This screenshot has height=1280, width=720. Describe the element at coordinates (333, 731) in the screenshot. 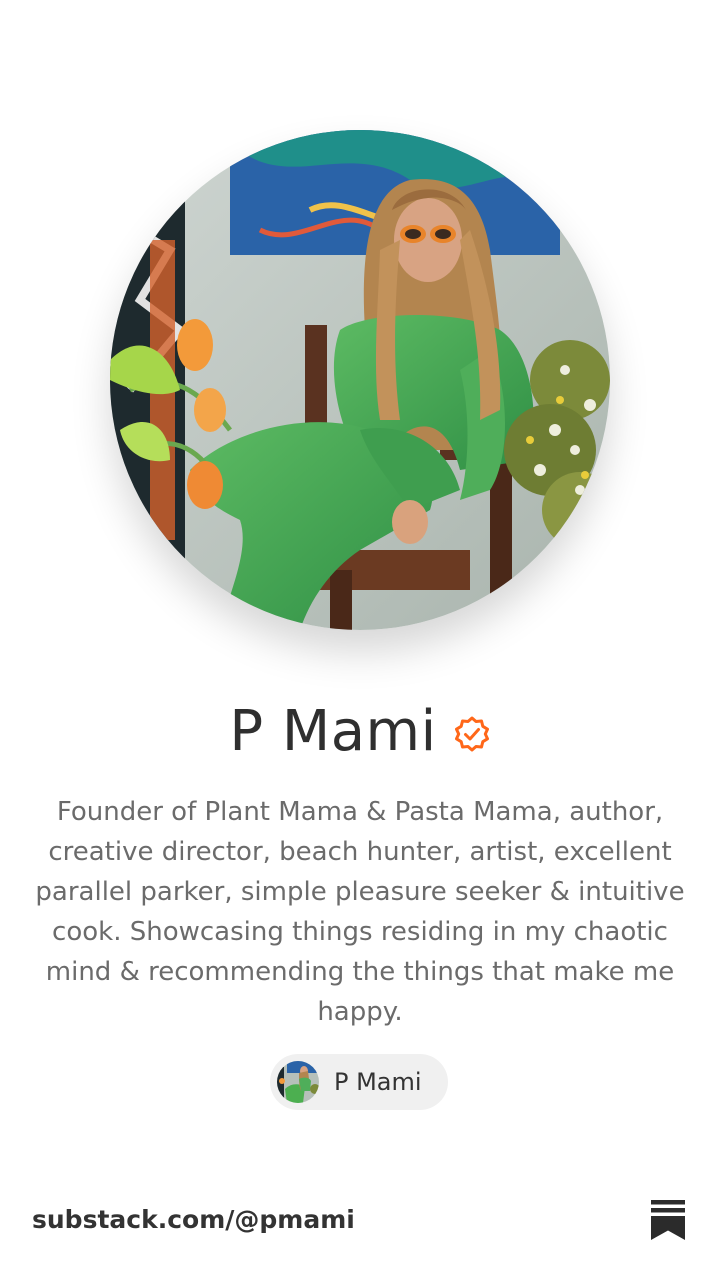

I see `profile-name: P Mami` at that location.